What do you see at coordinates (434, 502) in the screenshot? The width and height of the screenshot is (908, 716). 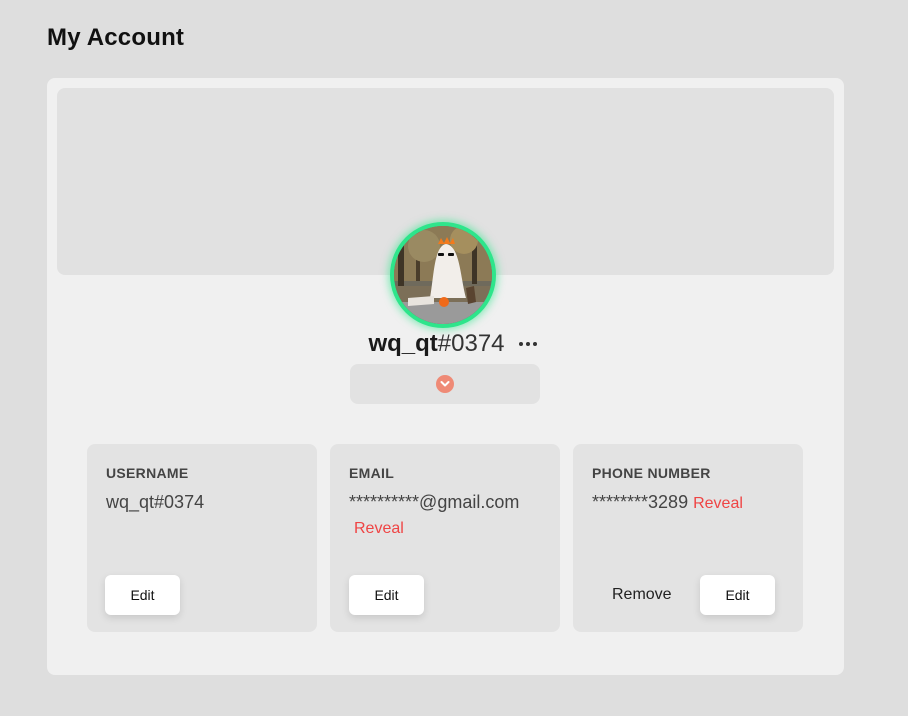 I see `email-value: **********@gmail.com` at bounding box center [434, 502].